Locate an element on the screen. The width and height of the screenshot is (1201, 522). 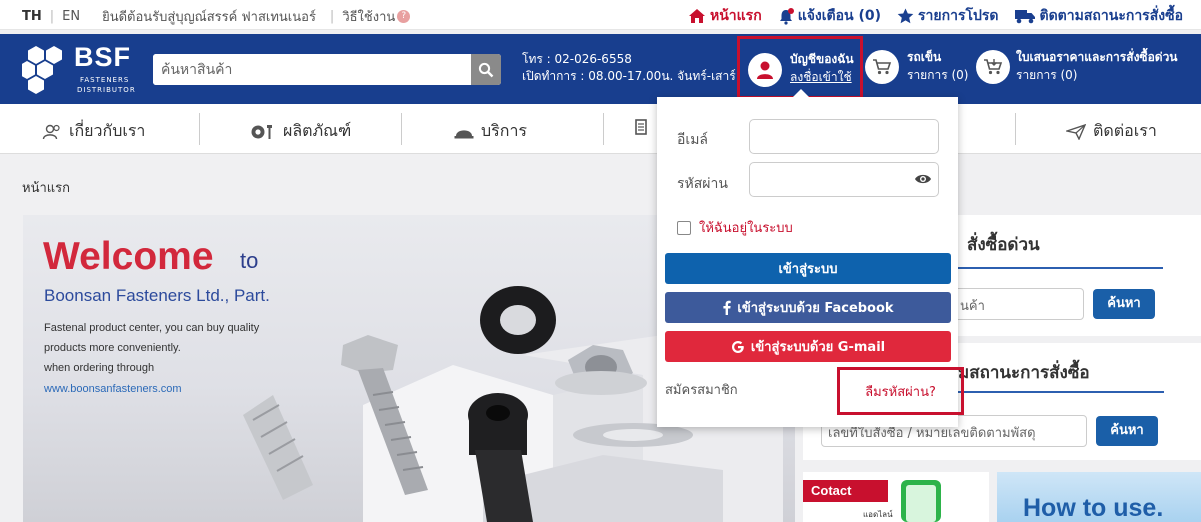
nav-item-services: บริการ is located at coordinates (490, 131).